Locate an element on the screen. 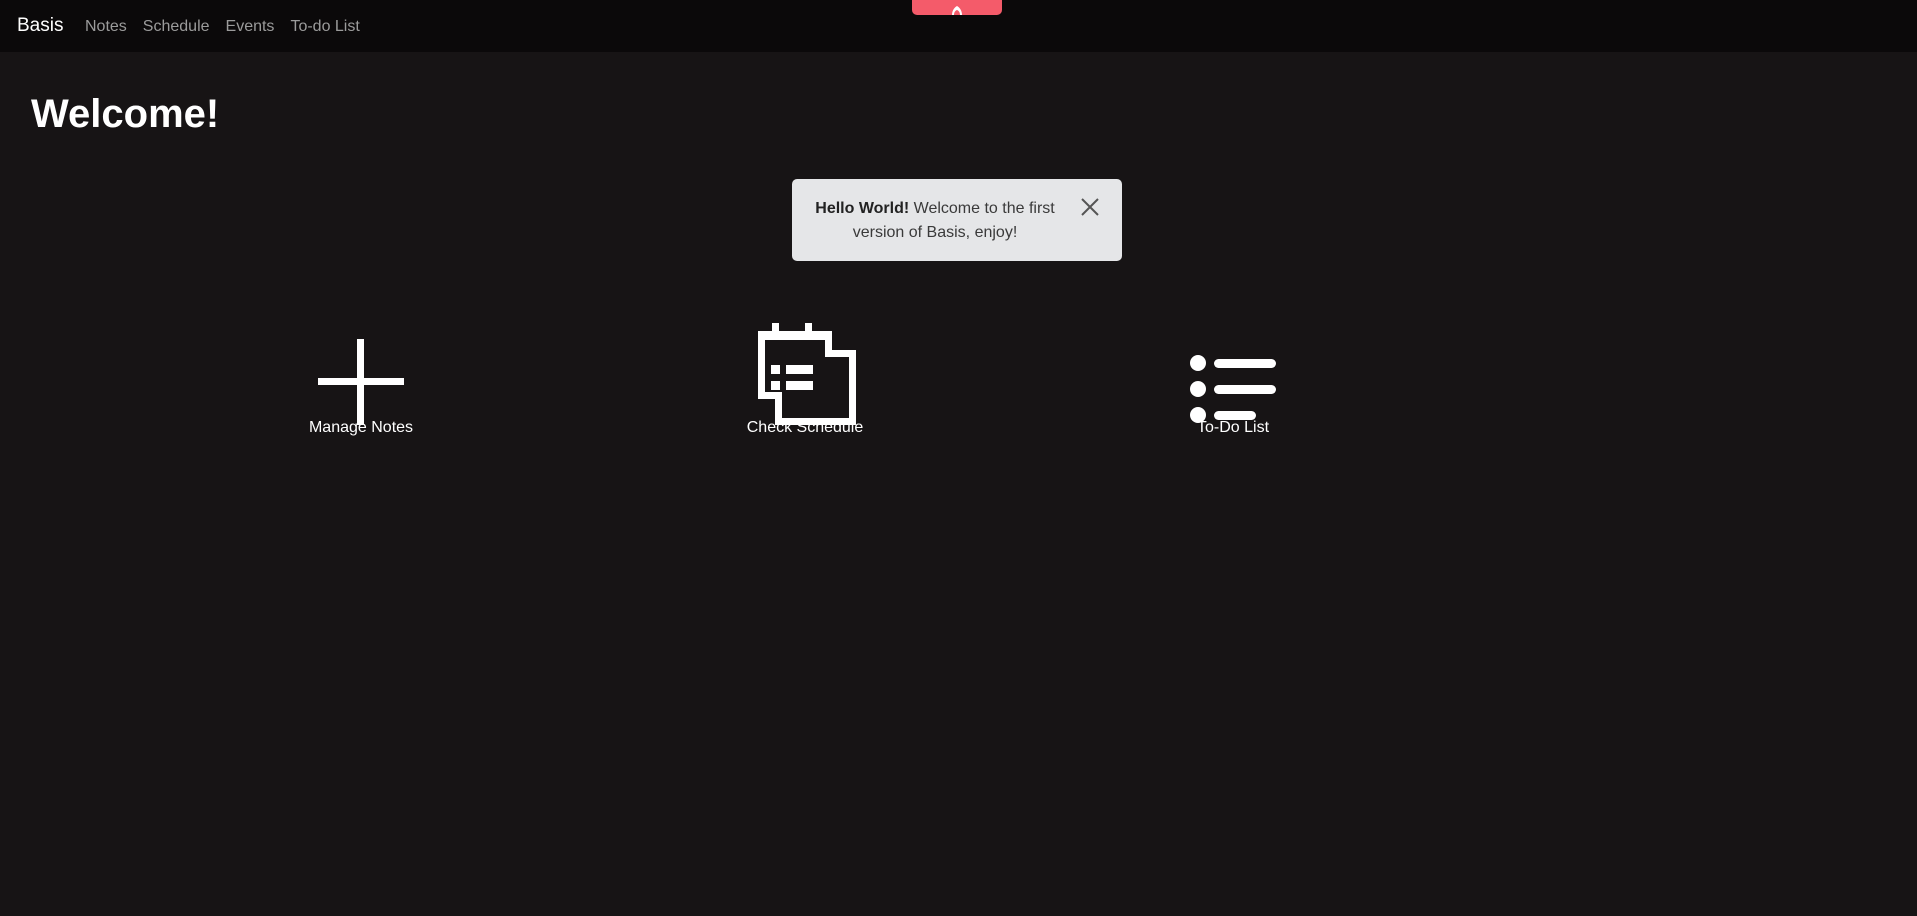  nav-links: Notes Schedule Events To-do List is located at coordinates (222, 26).